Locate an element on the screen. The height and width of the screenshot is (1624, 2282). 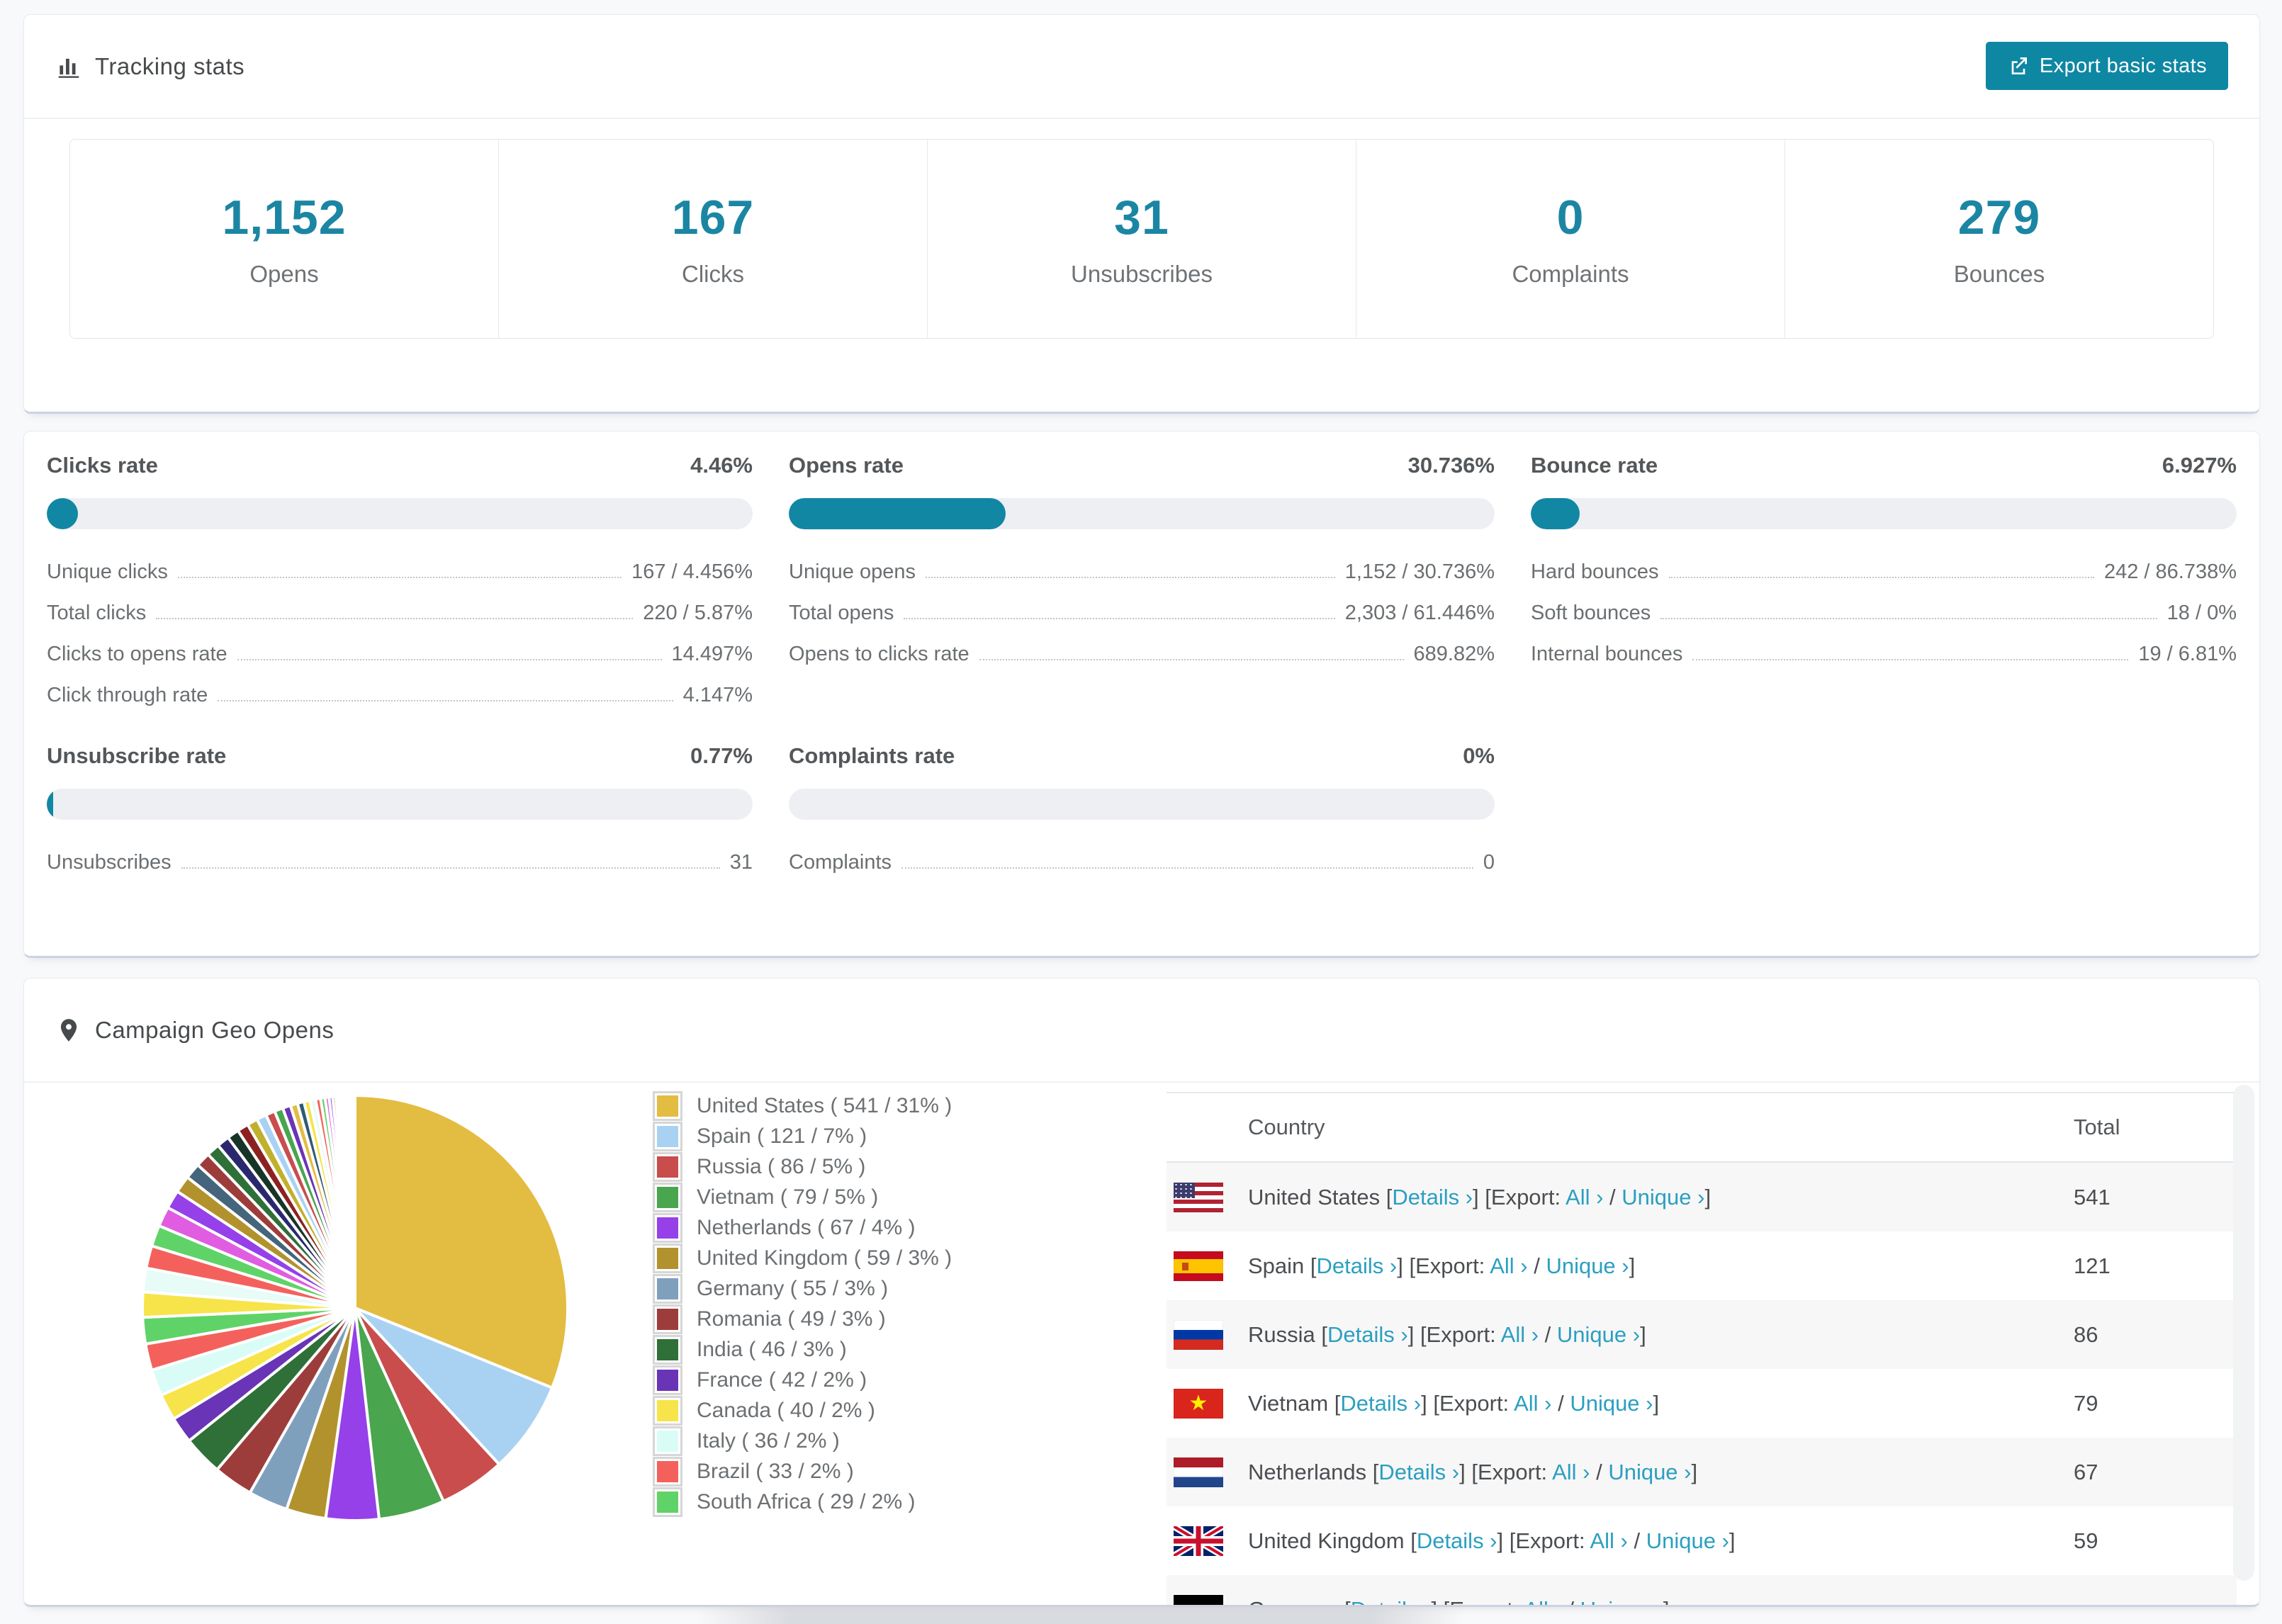
legend-item: Netherlands ( 67 / 4% ) is located at coordinates (802, 1228).